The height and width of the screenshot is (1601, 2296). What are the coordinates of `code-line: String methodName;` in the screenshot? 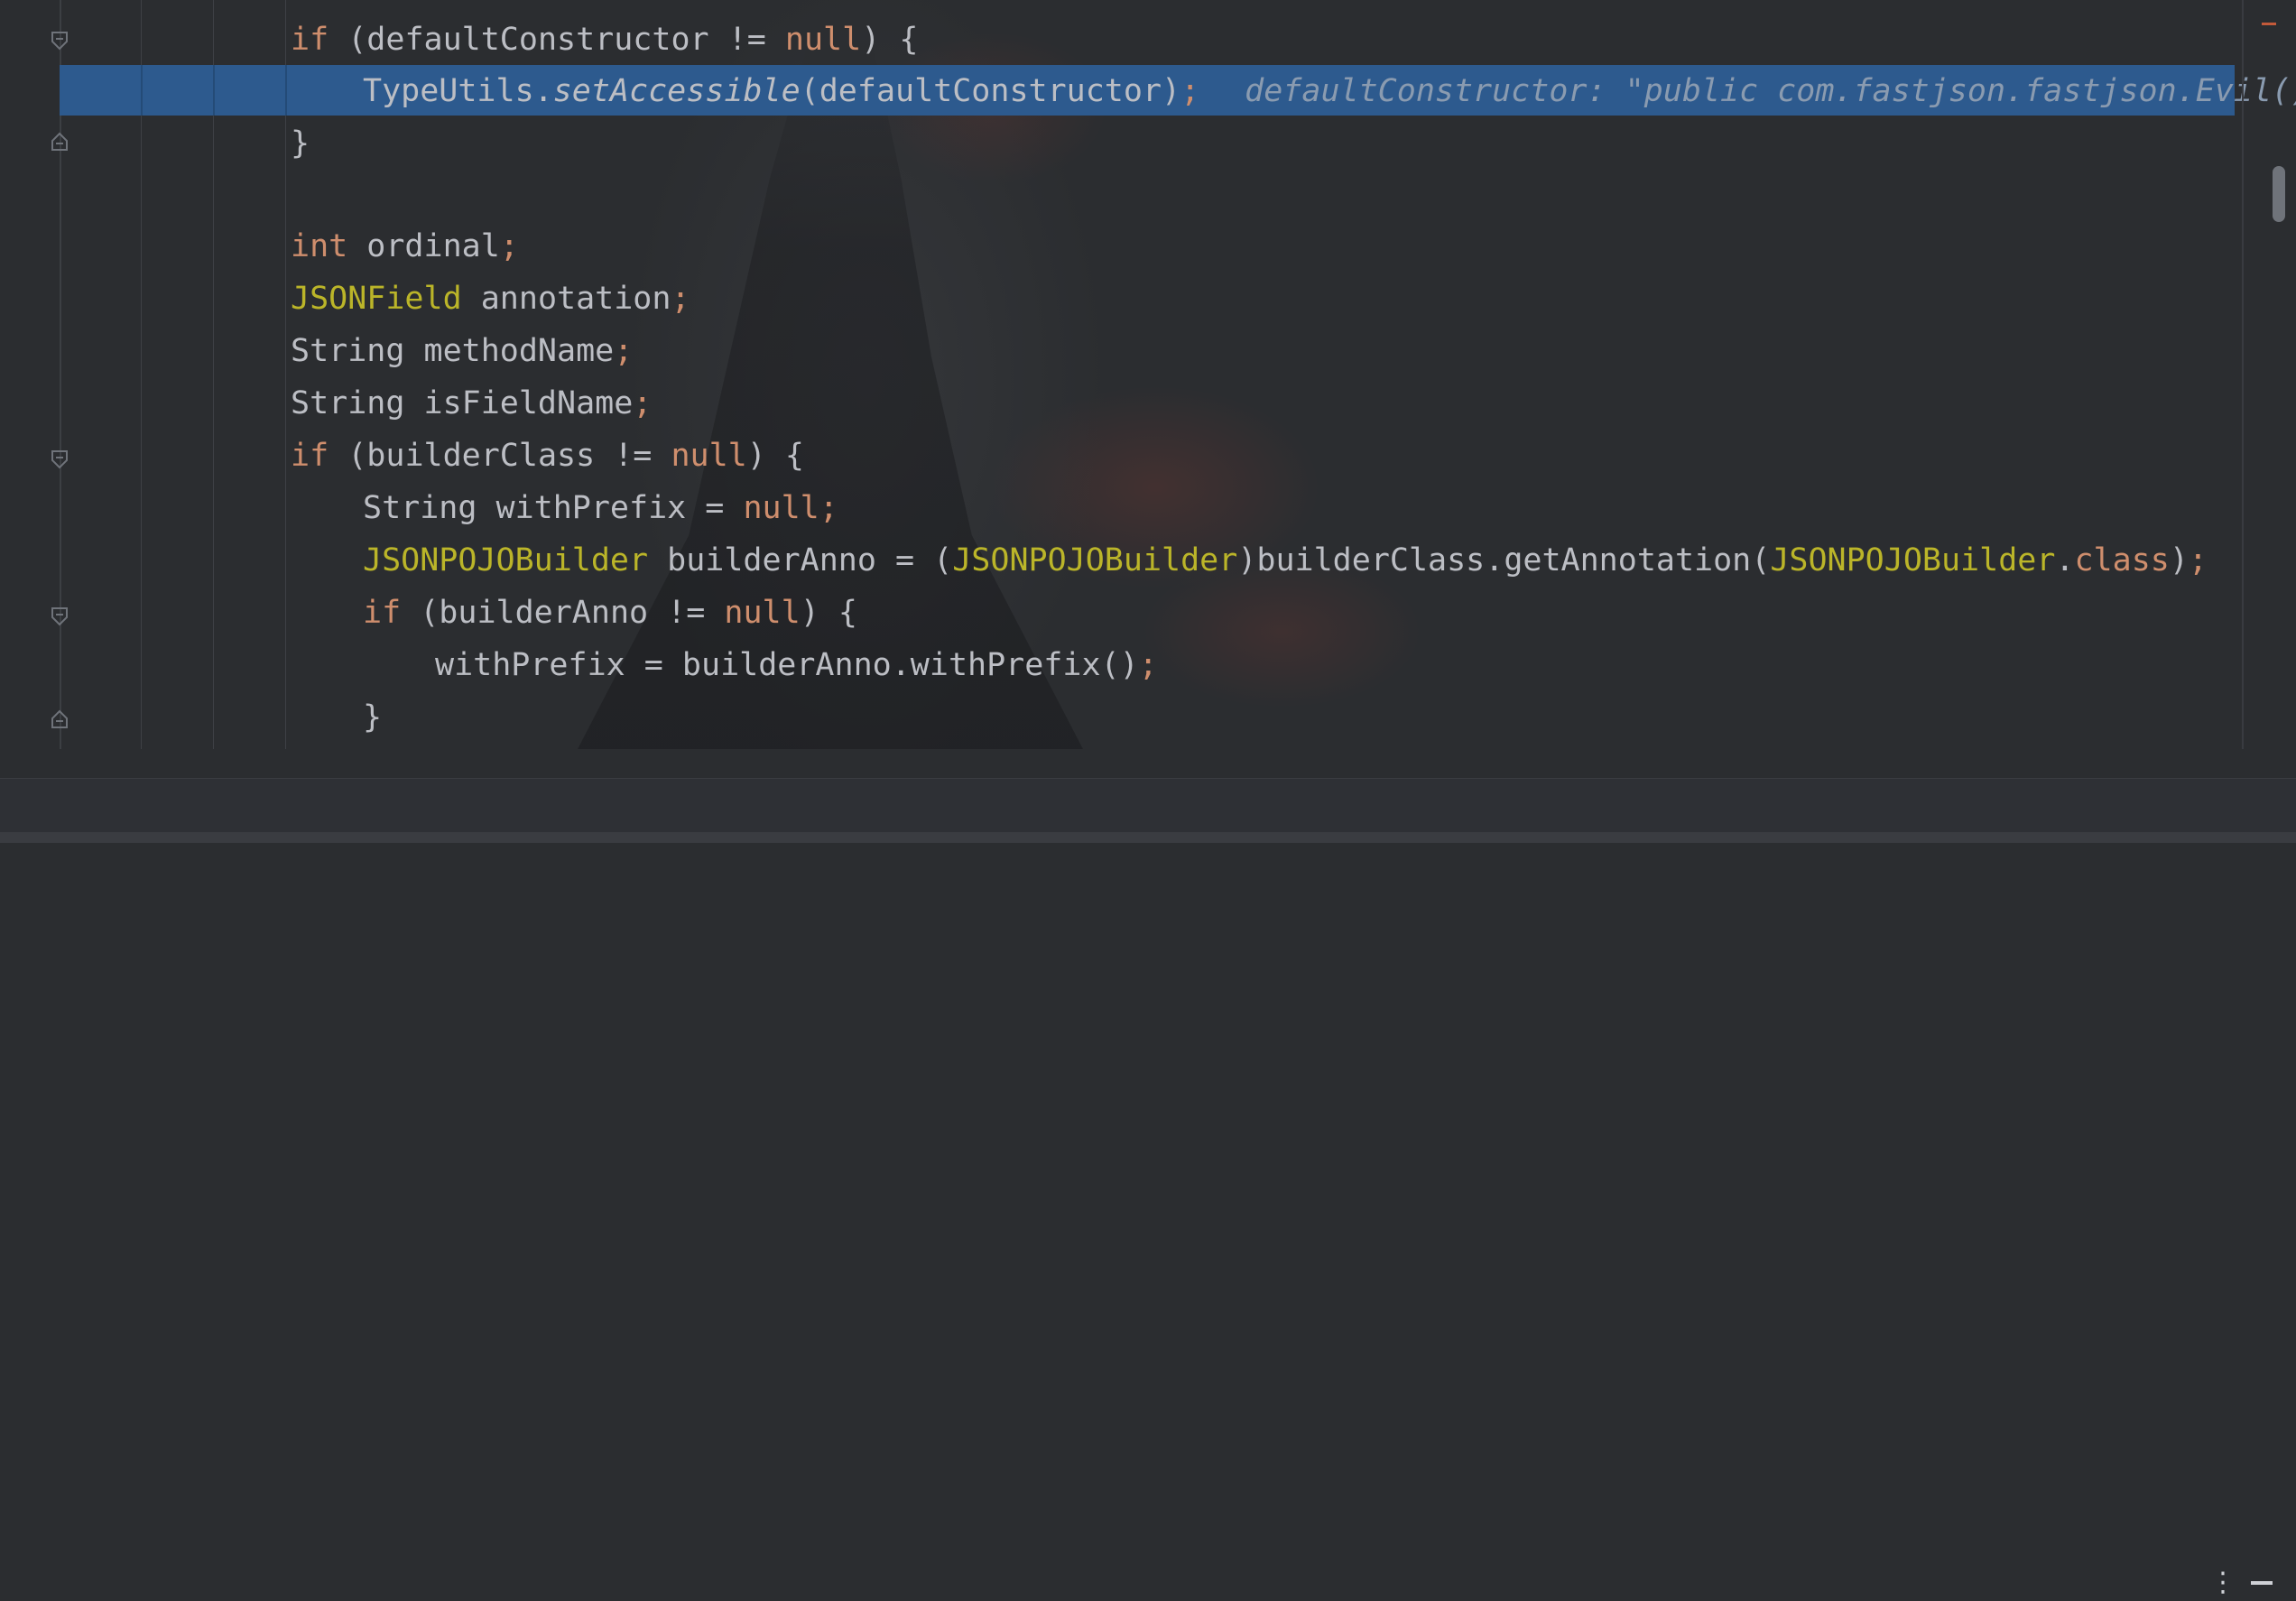 It's located at (462, 351).